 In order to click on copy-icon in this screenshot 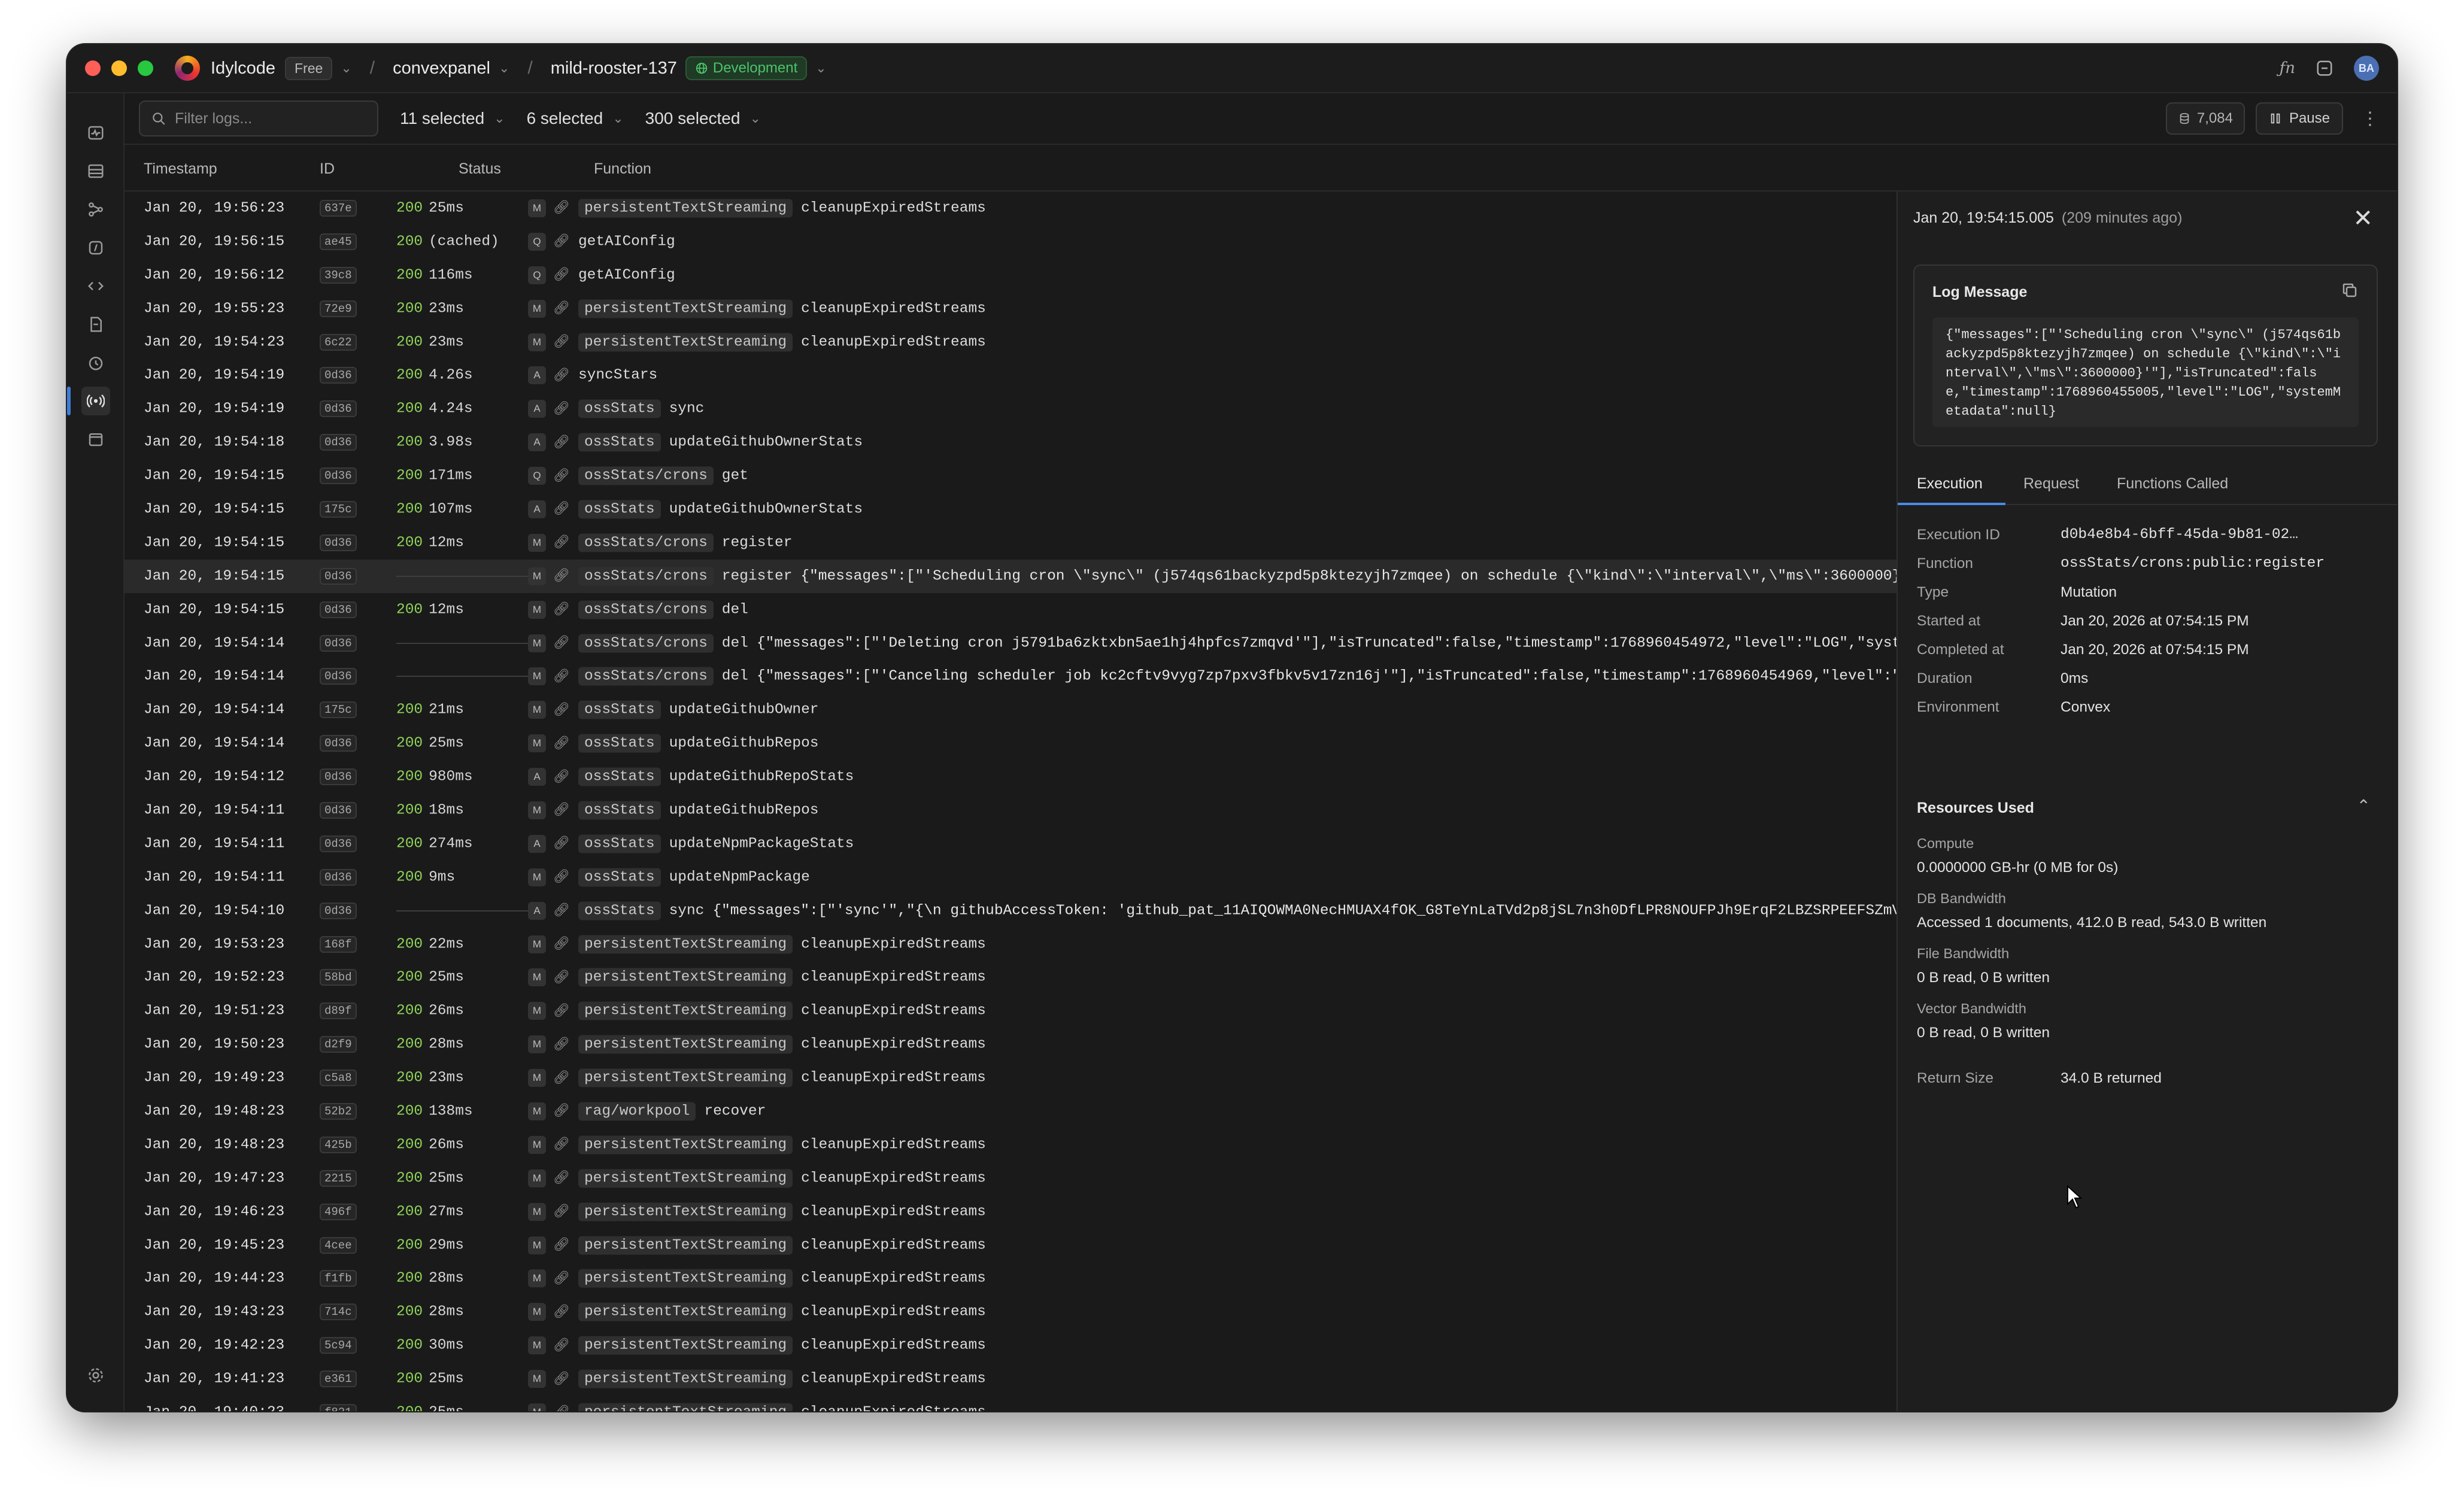, I will do `click(2350, 290)`.